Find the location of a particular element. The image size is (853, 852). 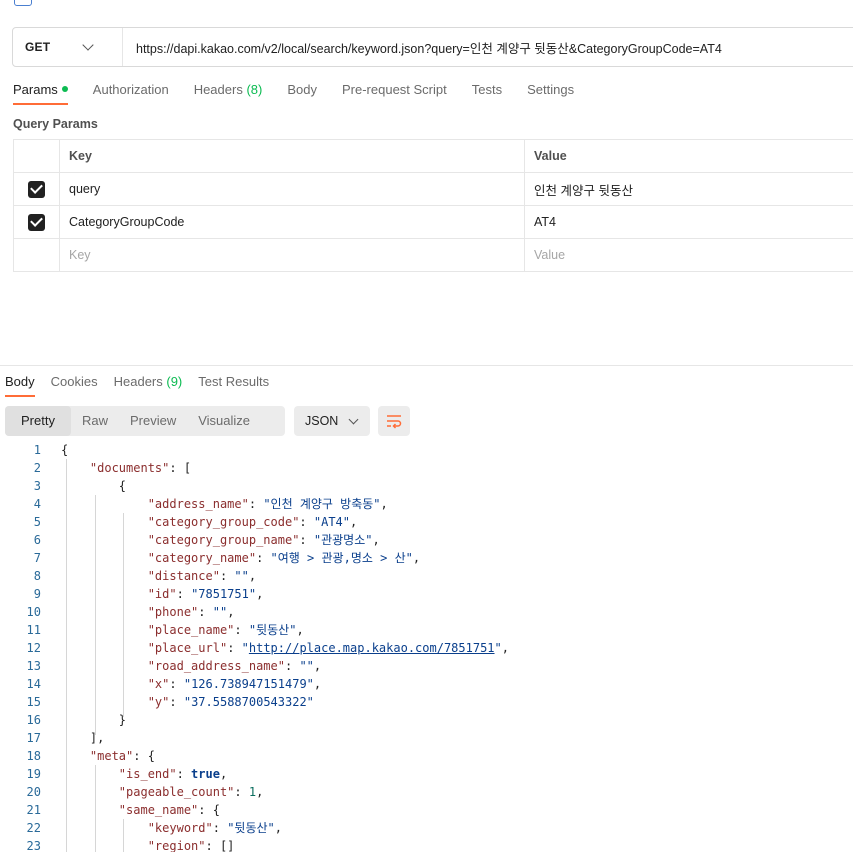

code-line: 5 "category_group_code": "AT4", is located at coordinates (426, 522).